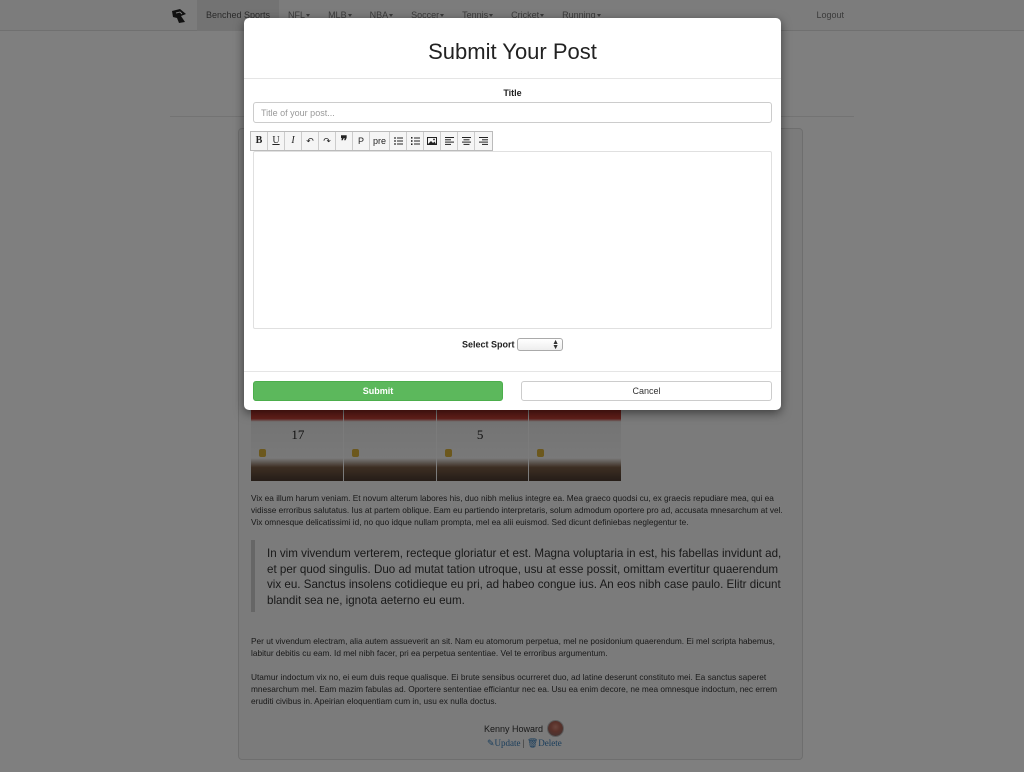  Describe the element at coordinates (512, 371) in the screenshot. I see `modal-footer` at that location.